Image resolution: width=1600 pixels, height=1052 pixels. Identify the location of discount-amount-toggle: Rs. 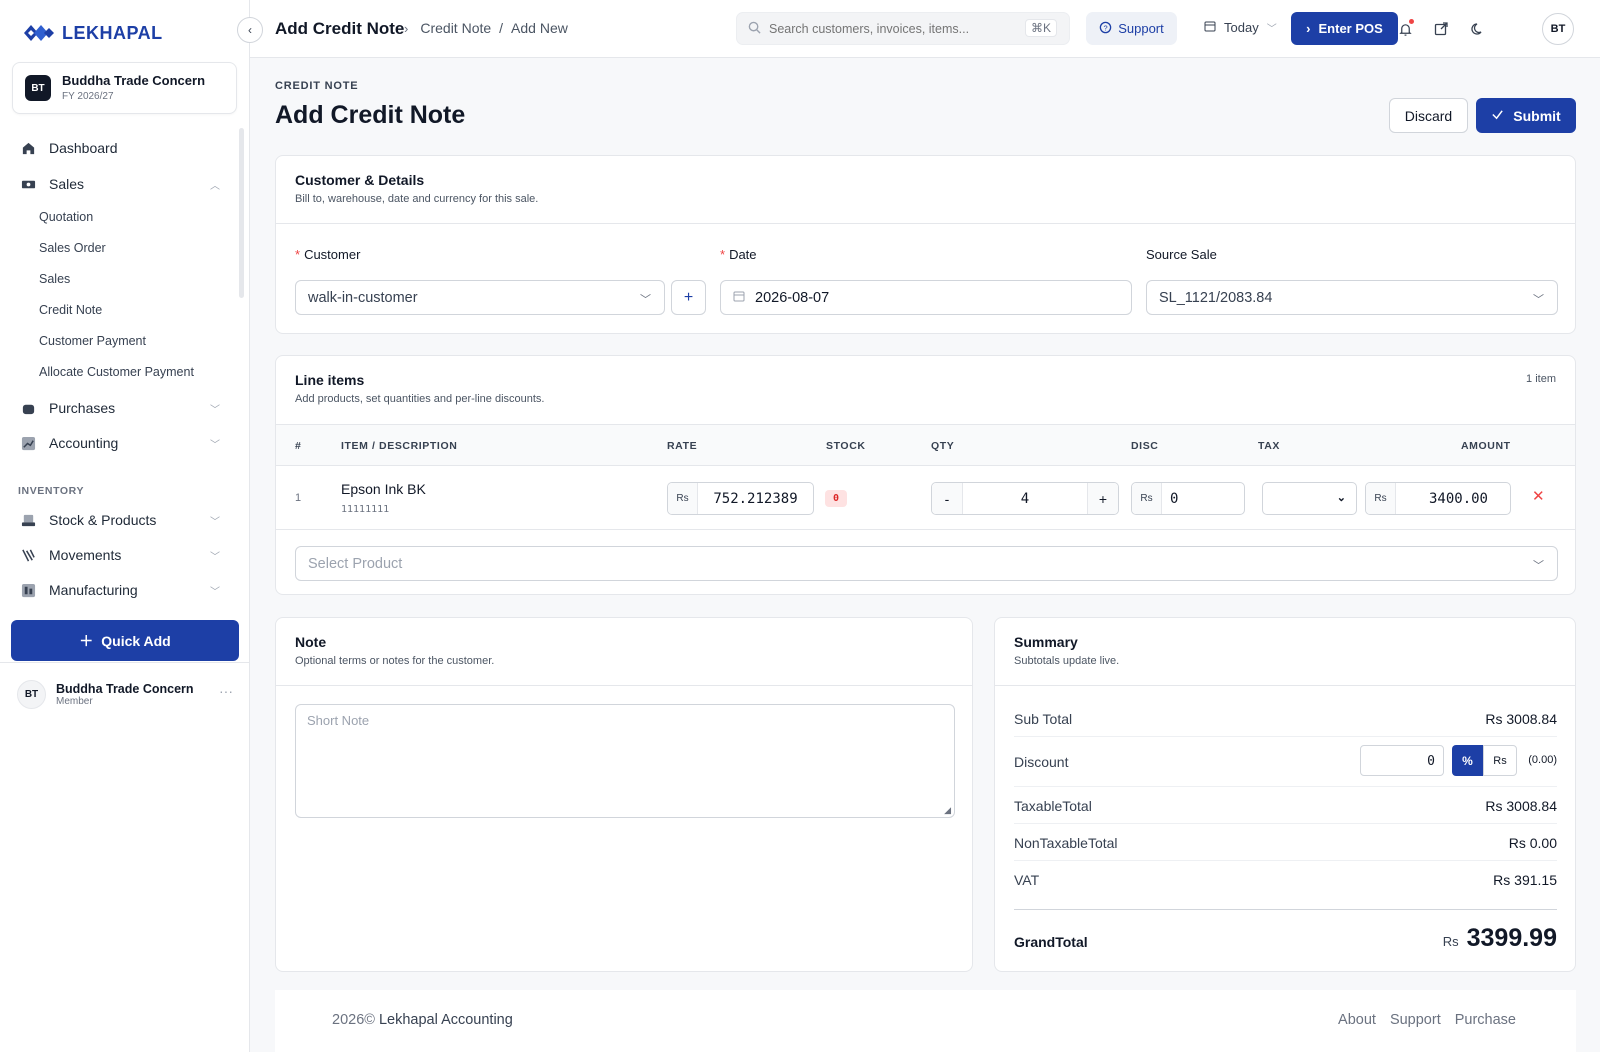
(1500, 760).